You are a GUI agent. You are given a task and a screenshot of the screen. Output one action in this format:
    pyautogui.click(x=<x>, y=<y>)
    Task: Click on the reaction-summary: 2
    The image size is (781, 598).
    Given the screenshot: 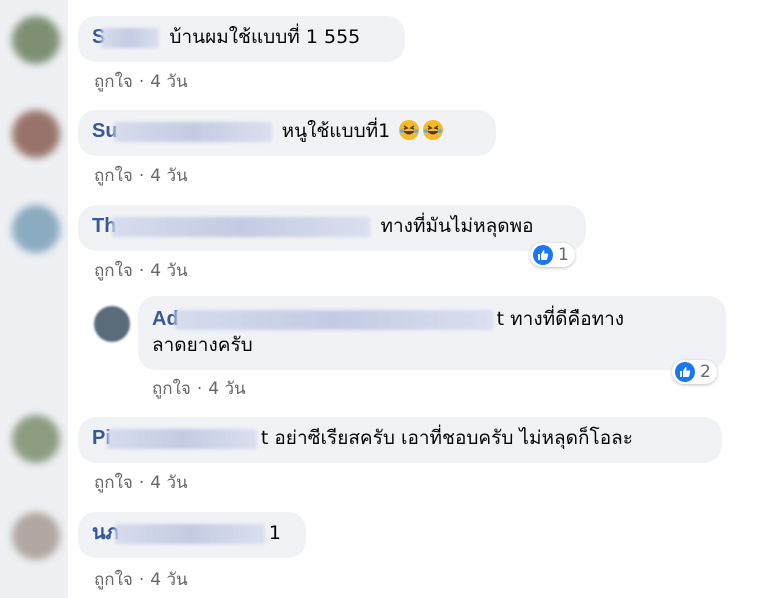 What is the action you would take?
    pyautogui.click(x=694, y=372)
    